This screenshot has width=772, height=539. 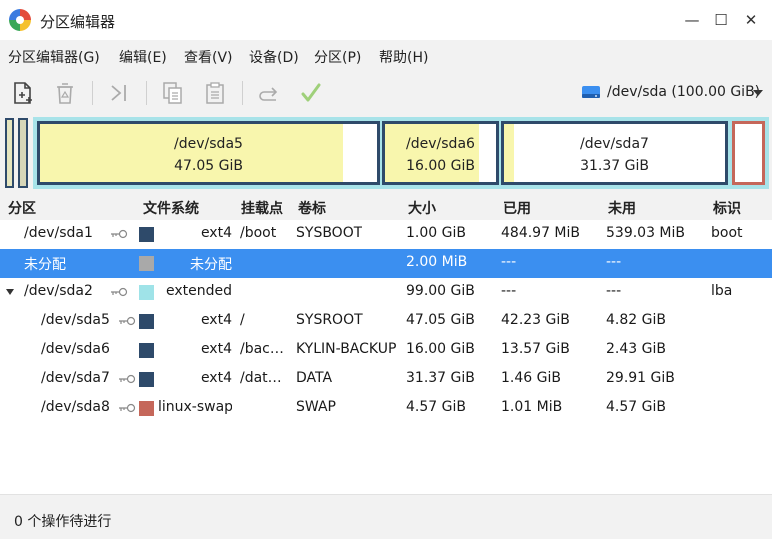 I want to click on menu-view: 查看(V), so click(x=208, y=57).